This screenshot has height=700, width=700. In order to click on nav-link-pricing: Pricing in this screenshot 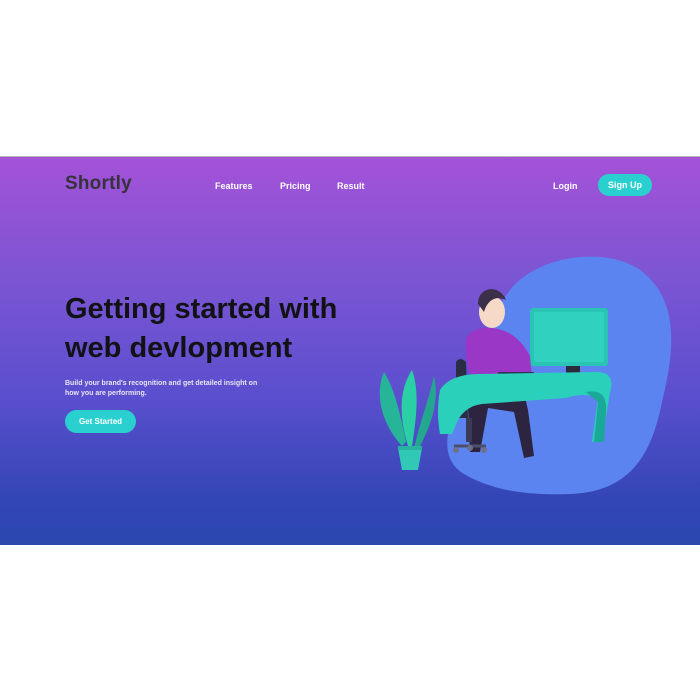, I will do `click(295, 186)`.